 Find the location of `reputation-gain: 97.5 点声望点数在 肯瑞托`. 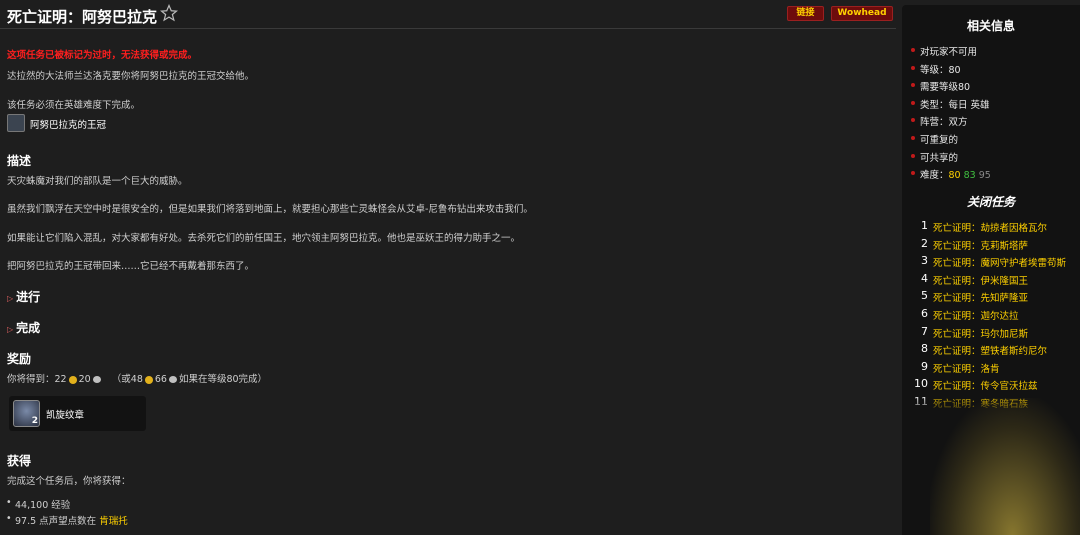

reputation-gain: 97.5 点声望点数在 肯瑞托 is located at coordinates (67, 520).